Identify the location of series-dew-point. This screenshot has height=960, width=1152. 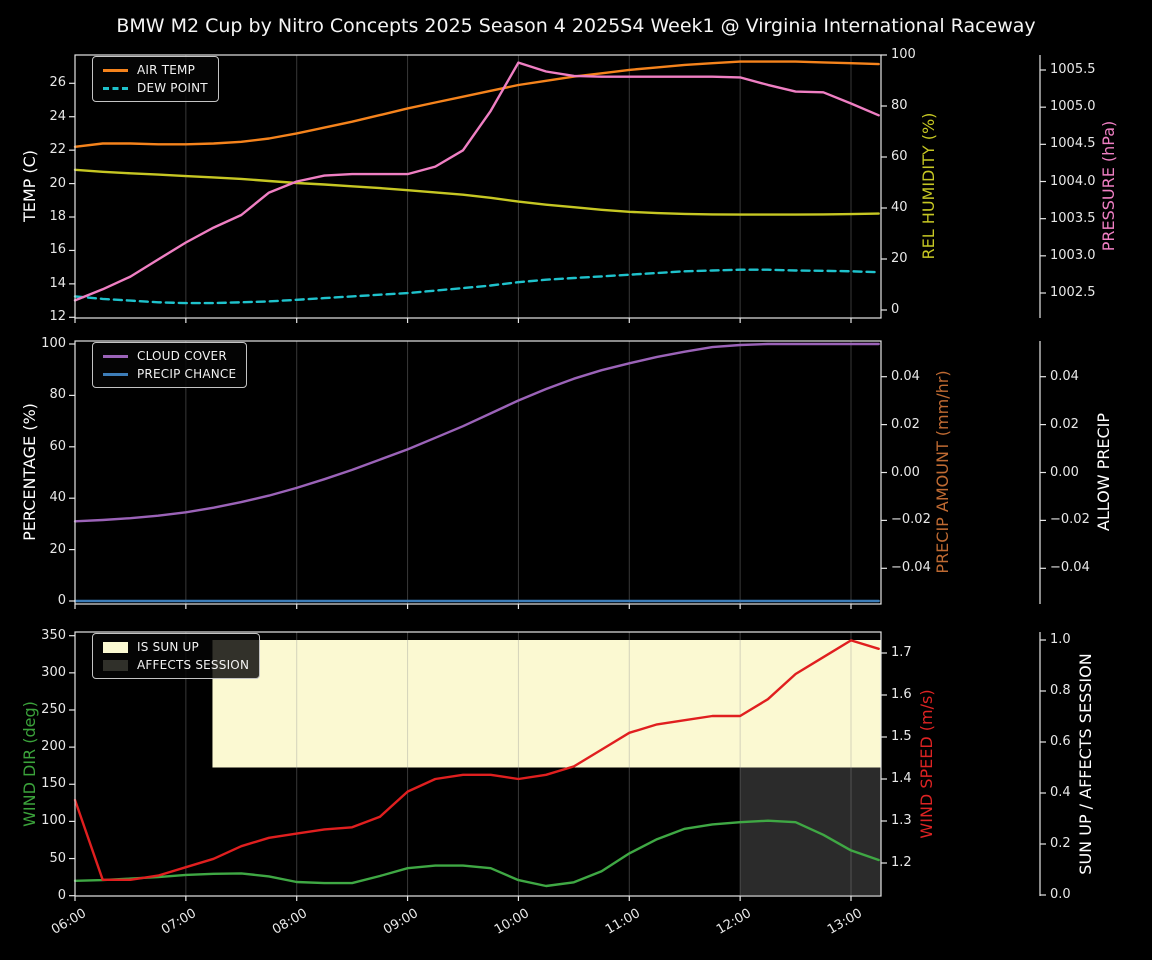
(476, 286).